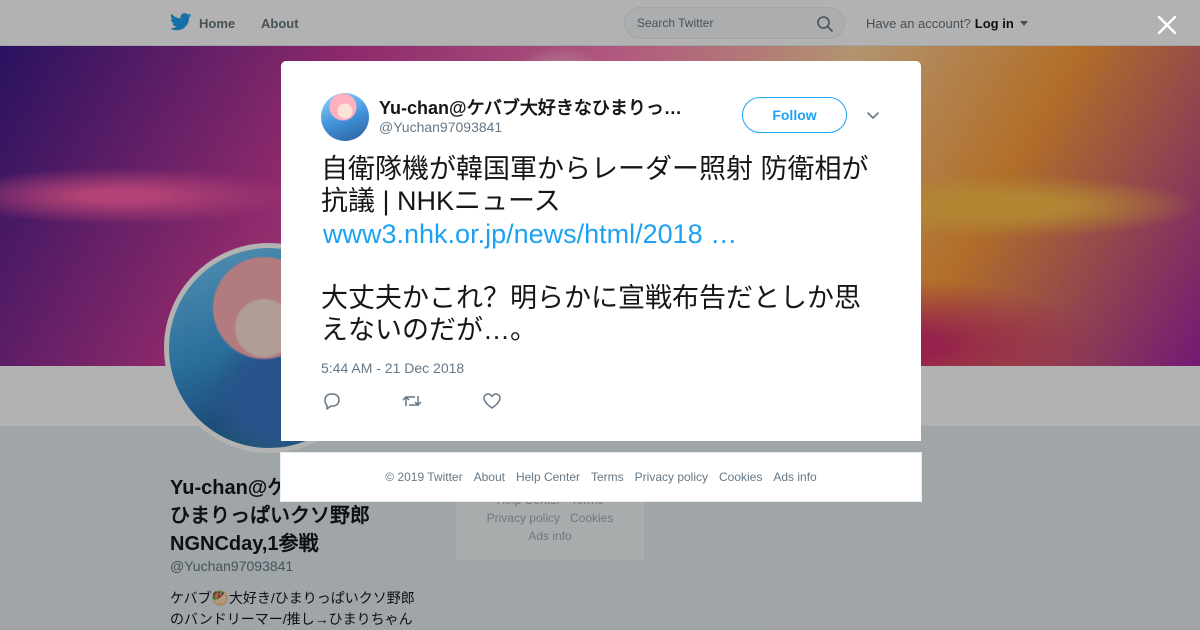 The height and width of the screenshot is (630, 1200). I want to click on chevron-down-icon, so click(873, 115).